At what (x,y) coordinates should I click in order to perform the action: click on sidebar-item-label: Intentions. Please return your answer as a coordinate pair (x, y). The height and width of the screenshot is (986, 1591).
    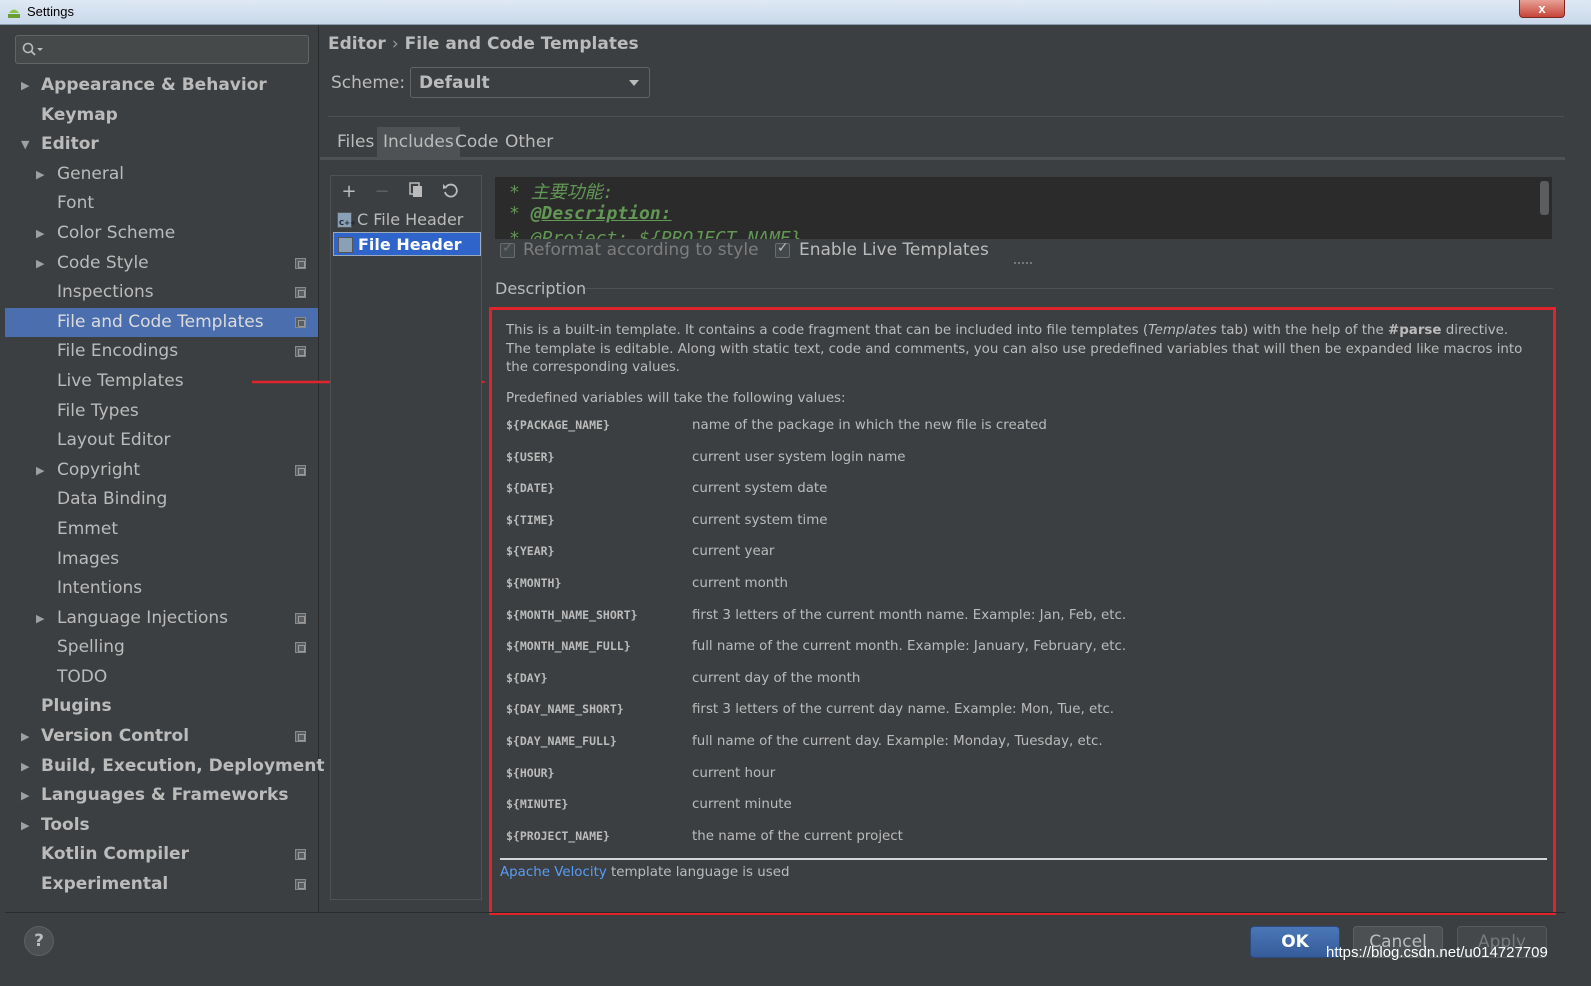
    Looking at the image, I should click on (100, 588).